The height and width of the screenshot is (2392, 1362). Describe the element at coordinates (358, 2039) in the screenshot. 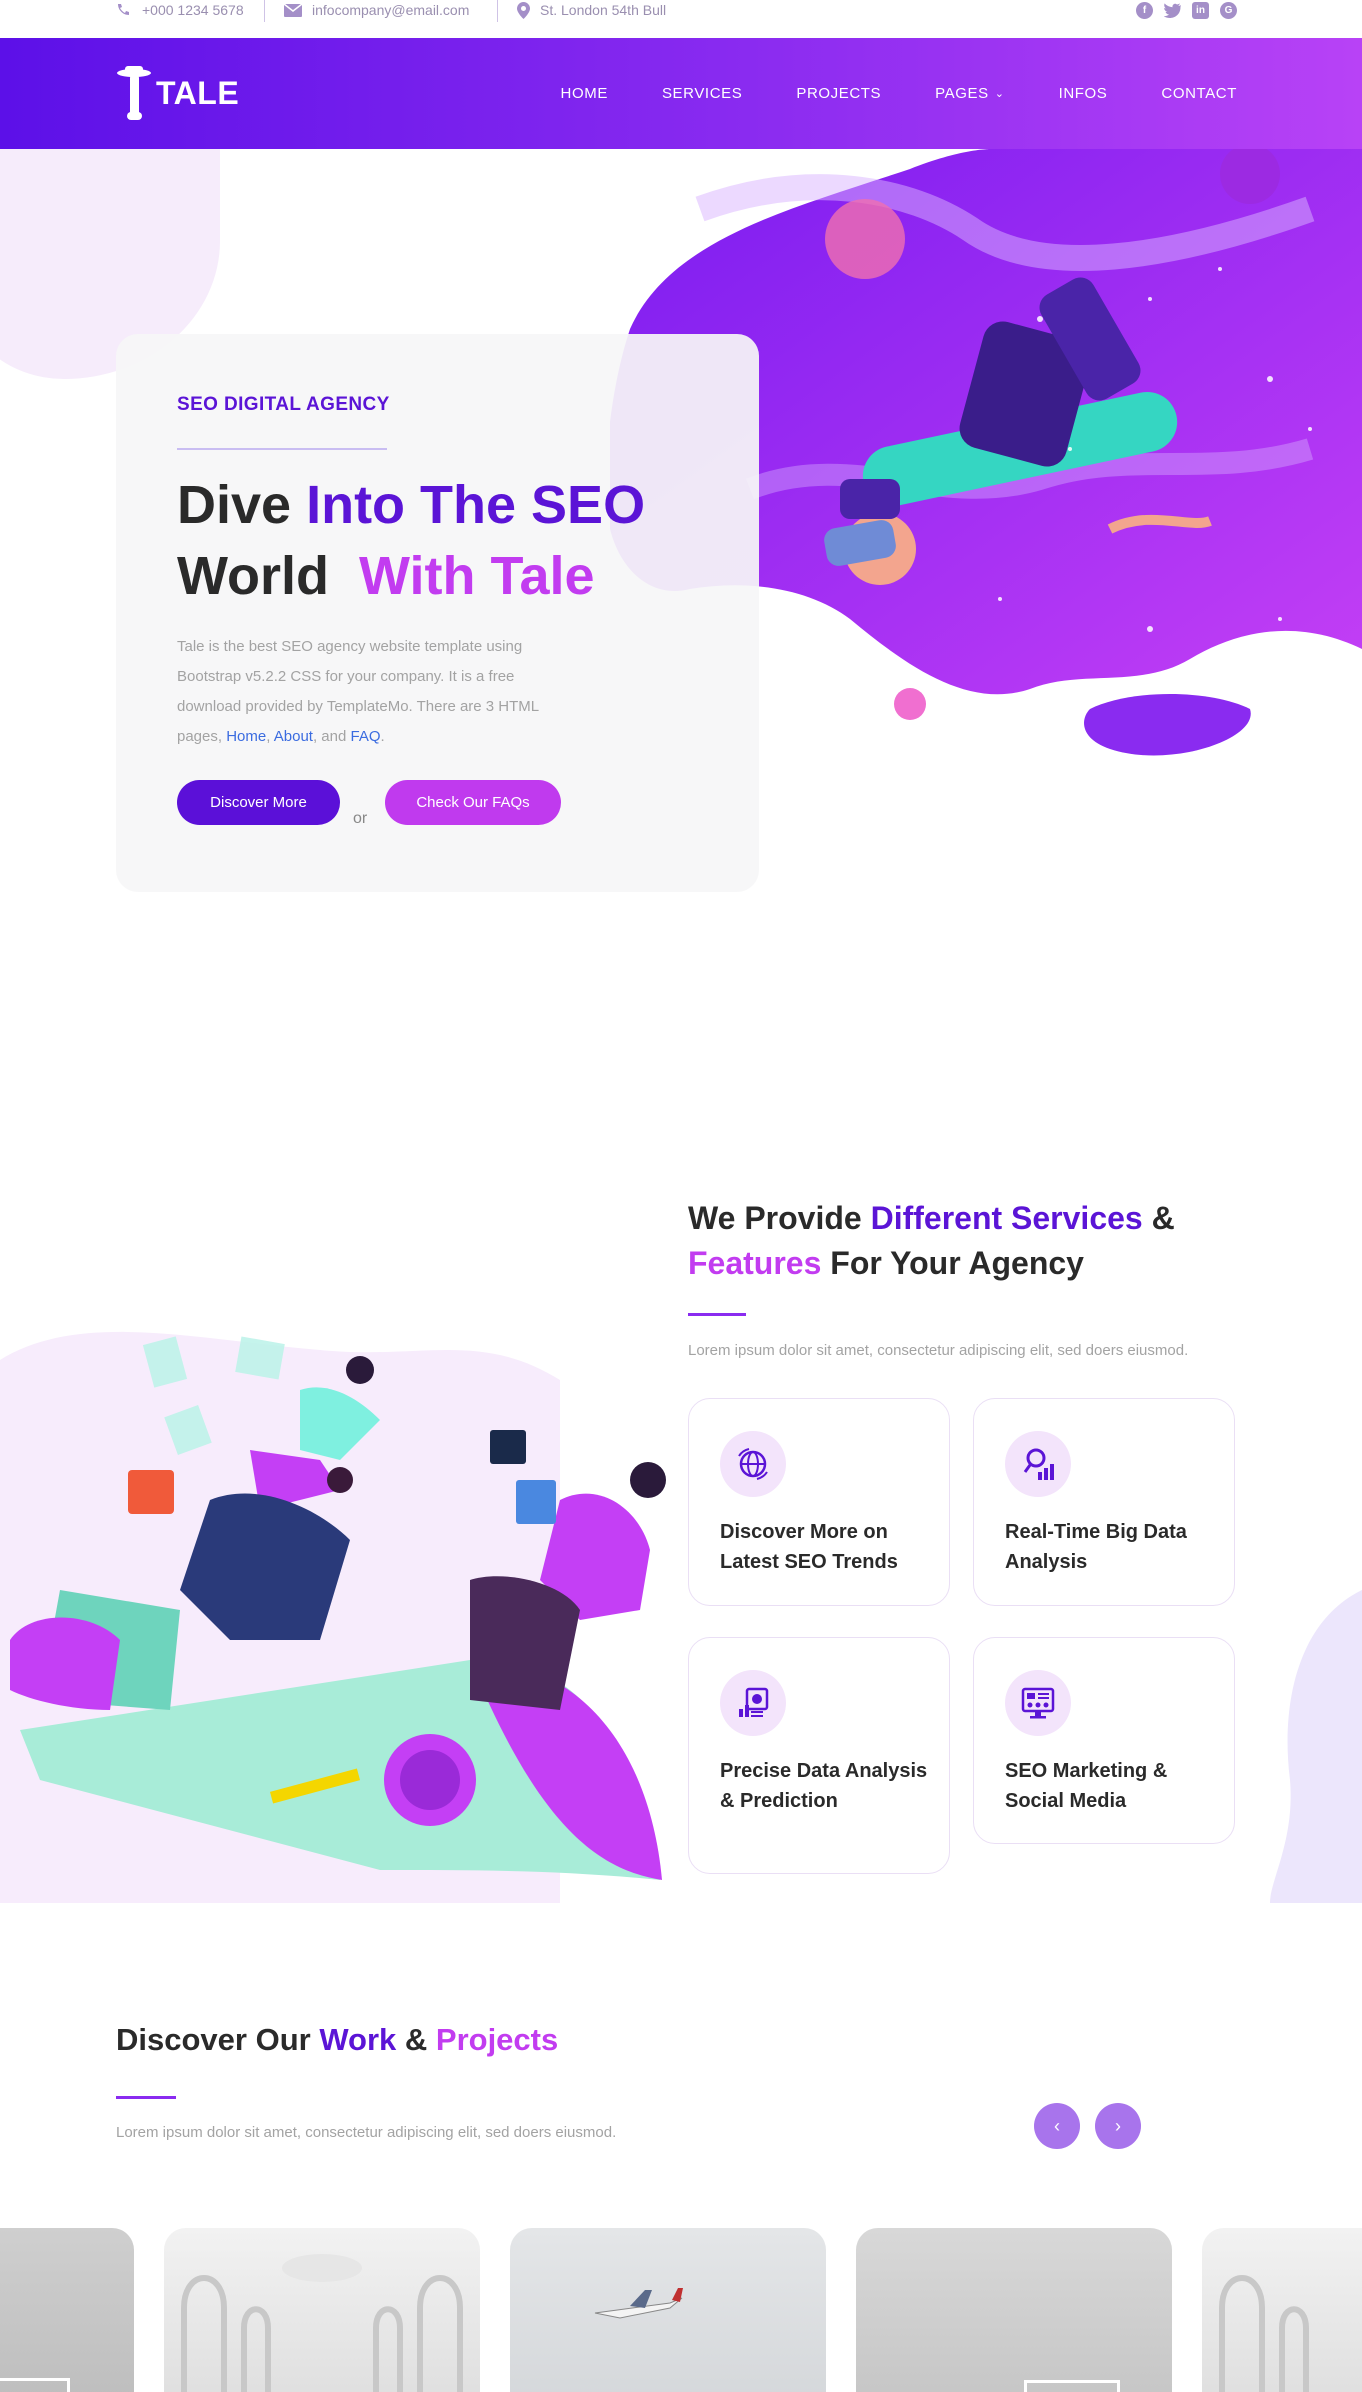

I see `title-part: Work` at that location.